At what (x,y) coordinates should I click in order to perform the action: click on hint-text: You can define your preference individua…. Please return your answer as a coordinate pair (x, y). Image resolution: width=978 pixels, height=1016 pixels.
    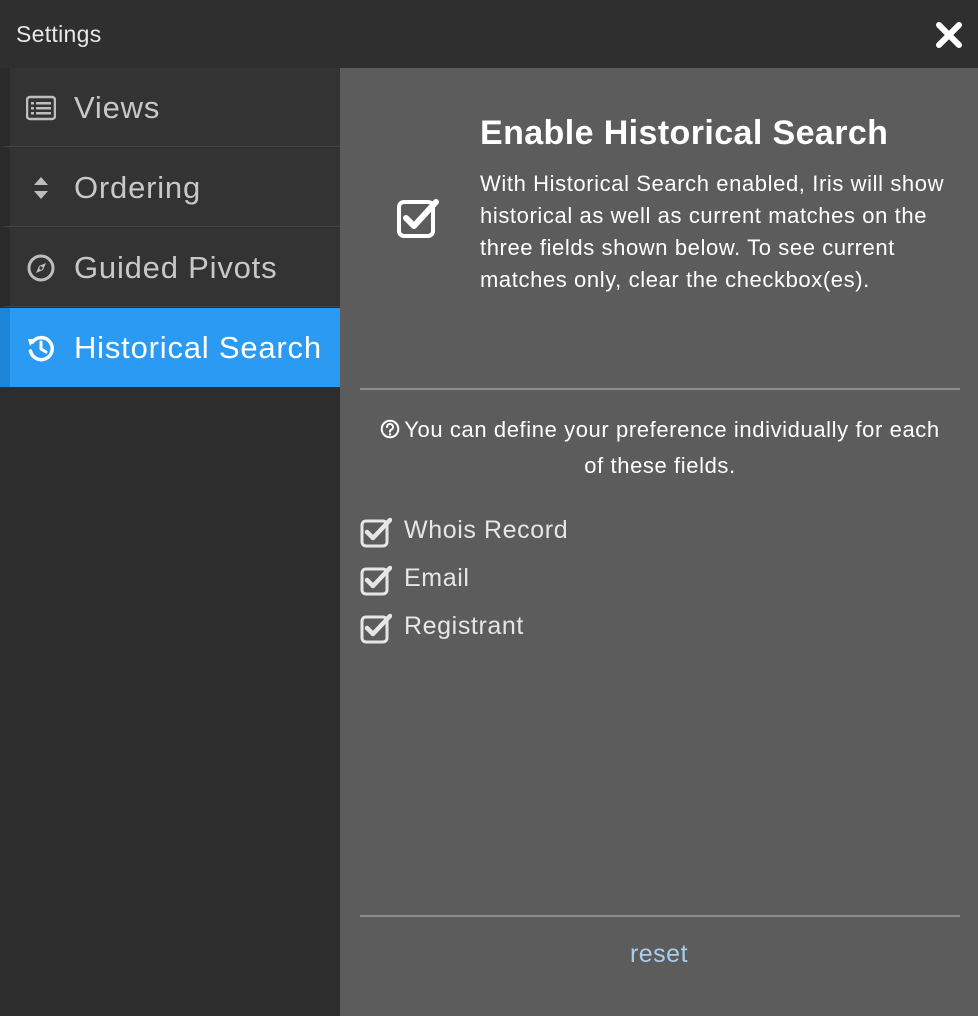
    Looking at the image, I should click on (672, 447).